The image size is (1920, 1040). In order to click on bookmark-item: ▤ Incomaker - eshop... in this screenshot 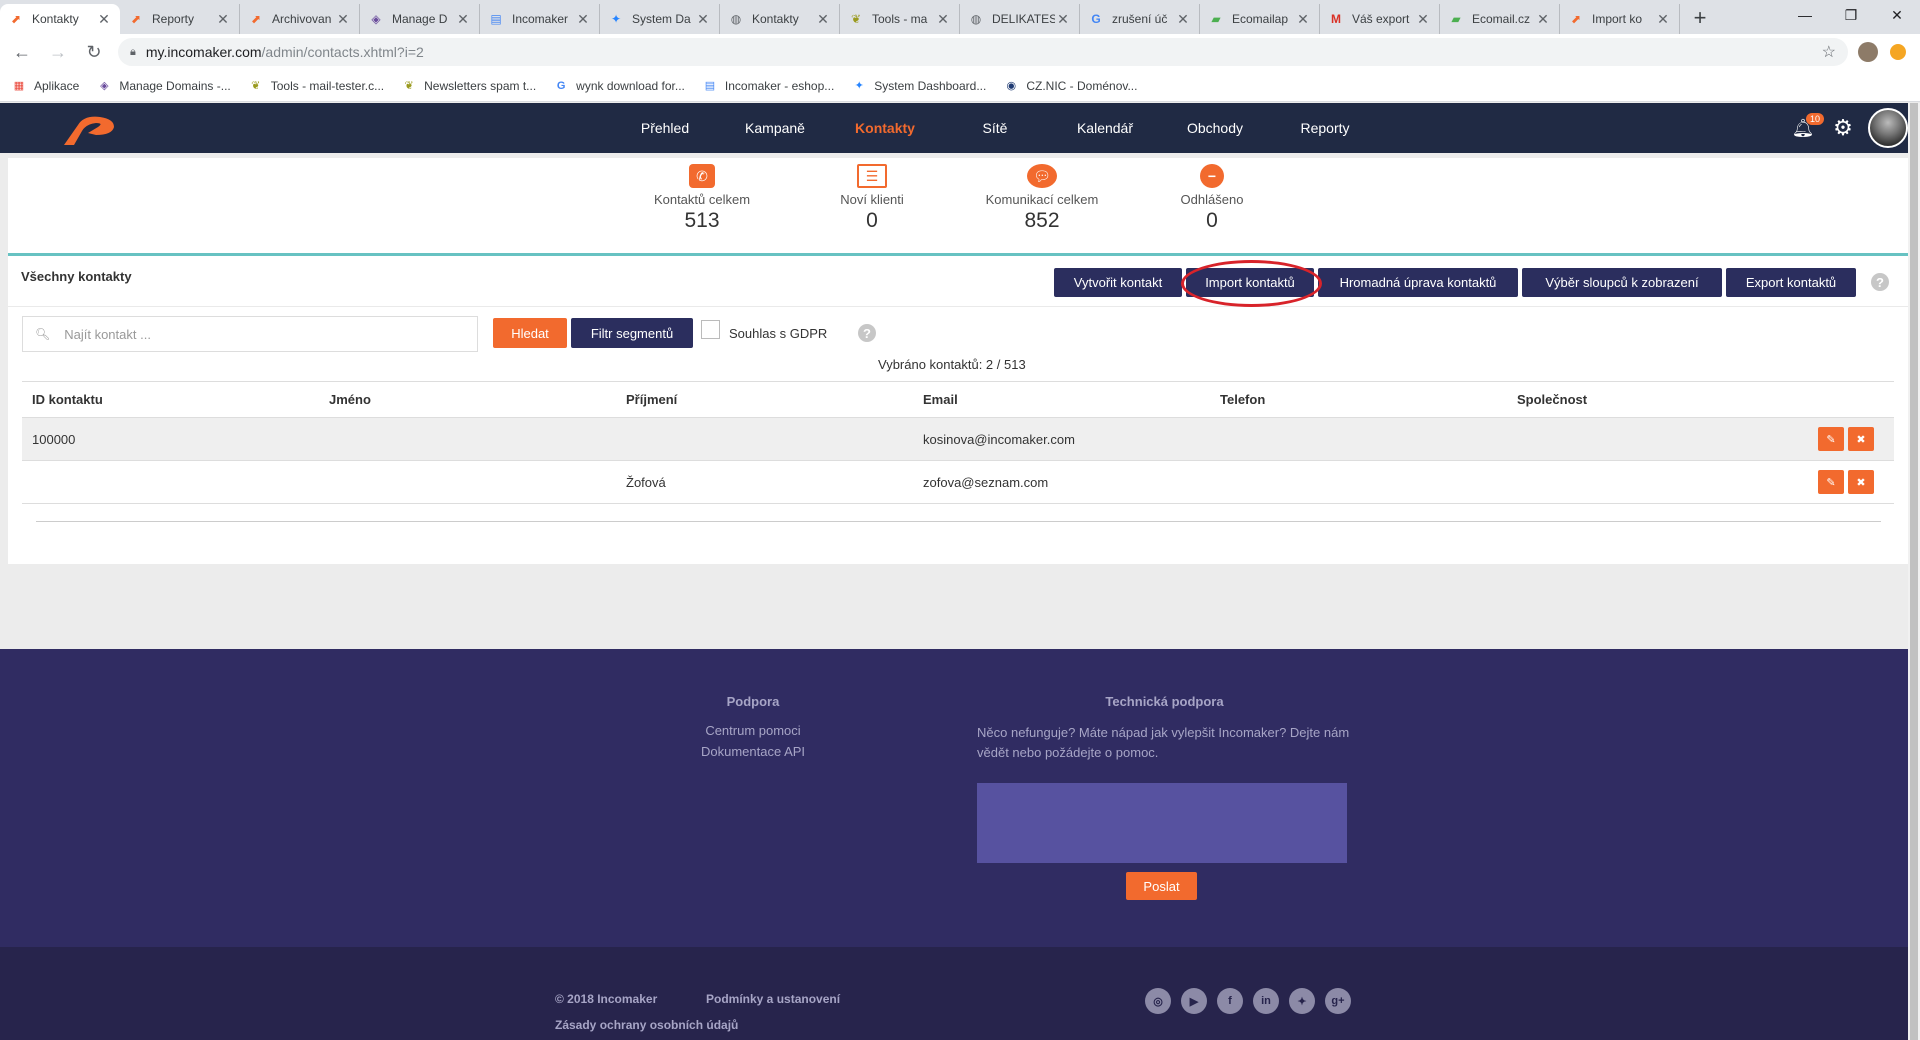, I will do `click(769, 86)`.